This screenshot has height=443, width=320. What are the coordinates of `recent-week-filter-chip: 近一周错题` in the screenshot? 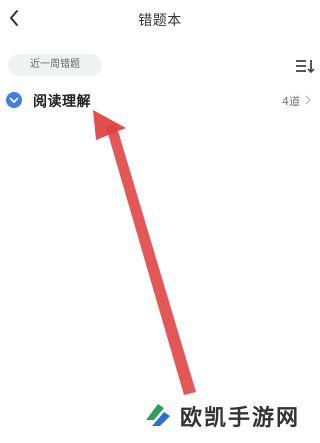 It's located at (55, 65).